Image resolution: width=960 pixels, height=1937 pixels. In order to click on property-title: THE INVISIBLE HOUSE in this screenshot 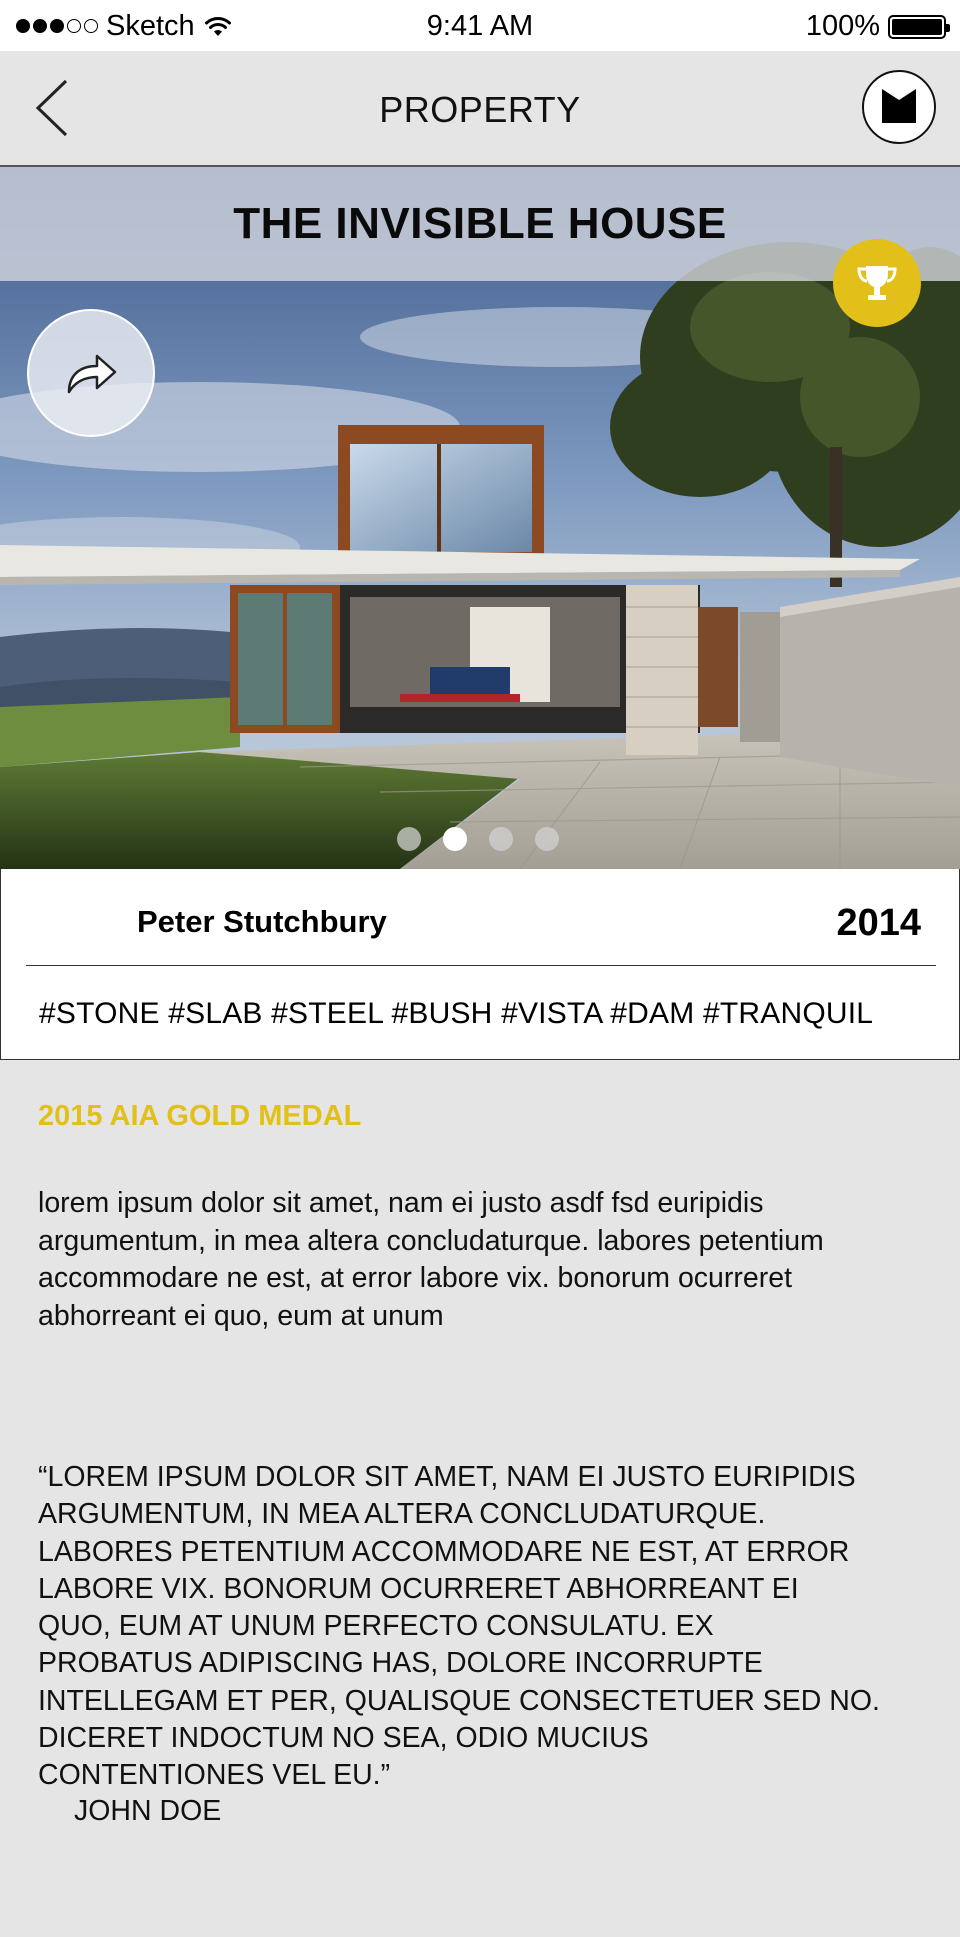, I will do `click(480, 223)`.